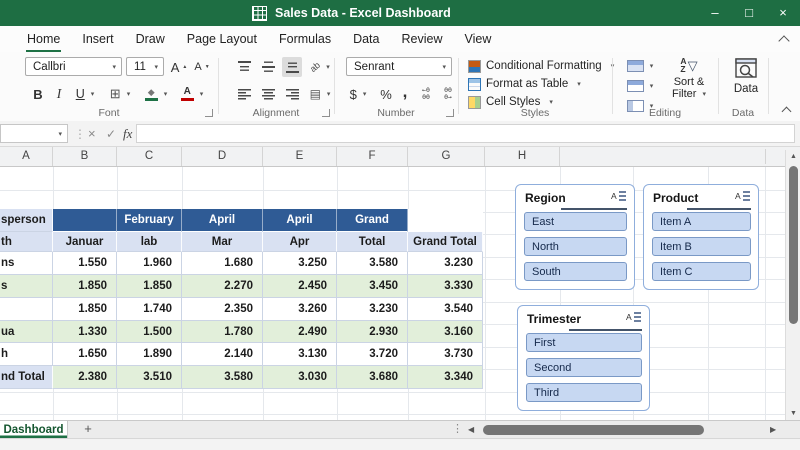 Image resolution: width=800 pixels, height=450 pixels. Describe the element at coordinates (749, 13) in the screenshot. I see `maximize-button: □` at that location.